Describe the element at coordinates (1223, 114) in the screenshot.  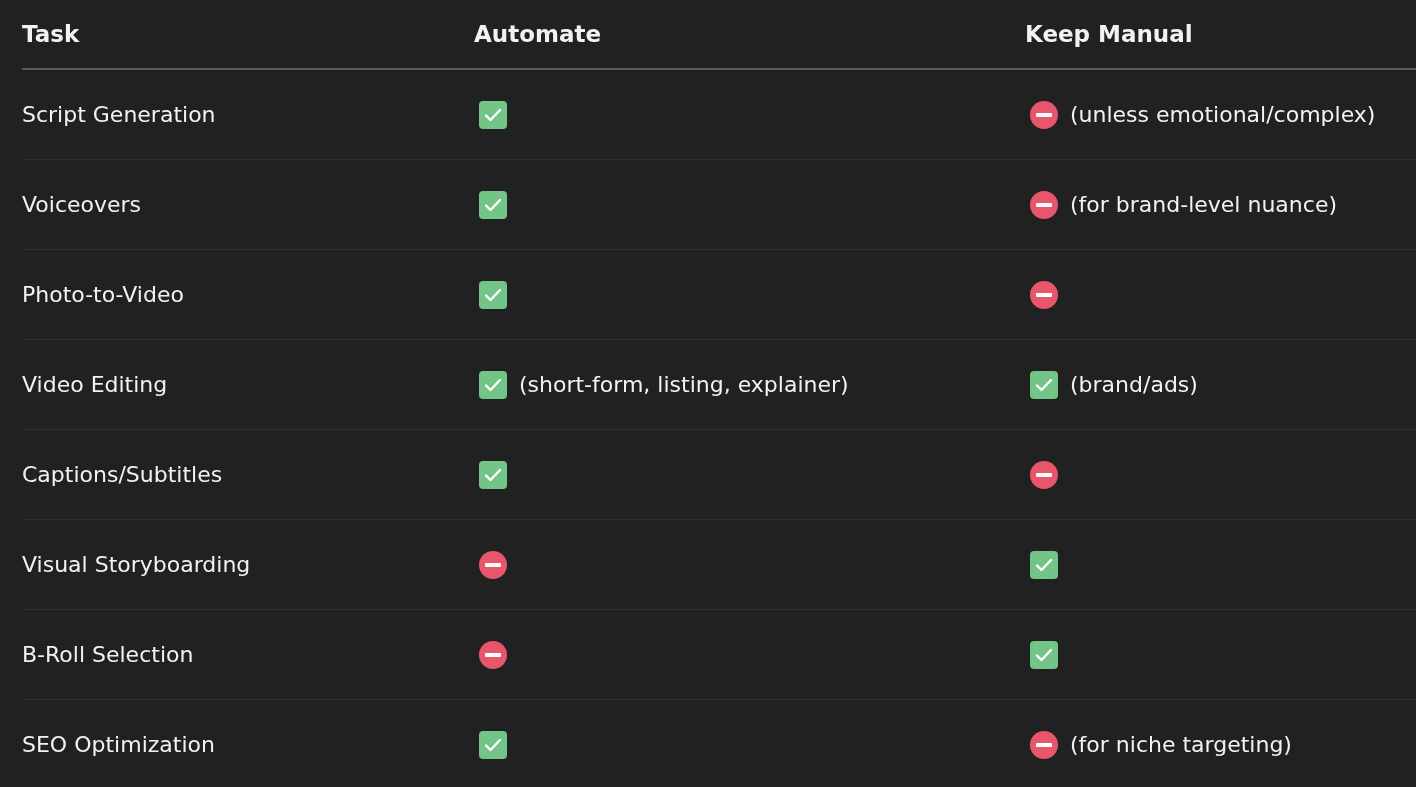
I see `table-cell: (unless emotional/complex)` at that location.